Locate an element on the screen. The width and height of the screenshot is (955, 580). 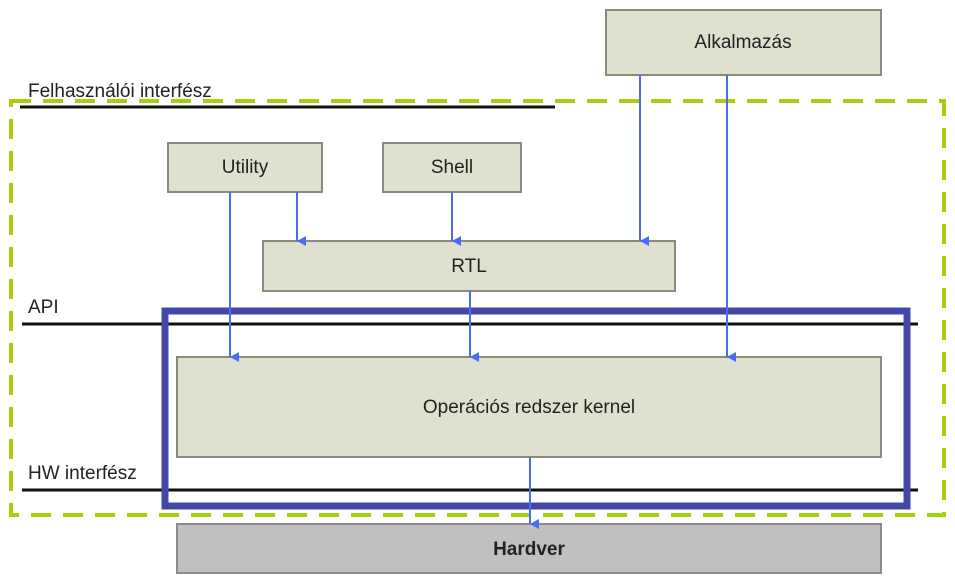
utility-box: Utility is located at coordinates (245, 167).